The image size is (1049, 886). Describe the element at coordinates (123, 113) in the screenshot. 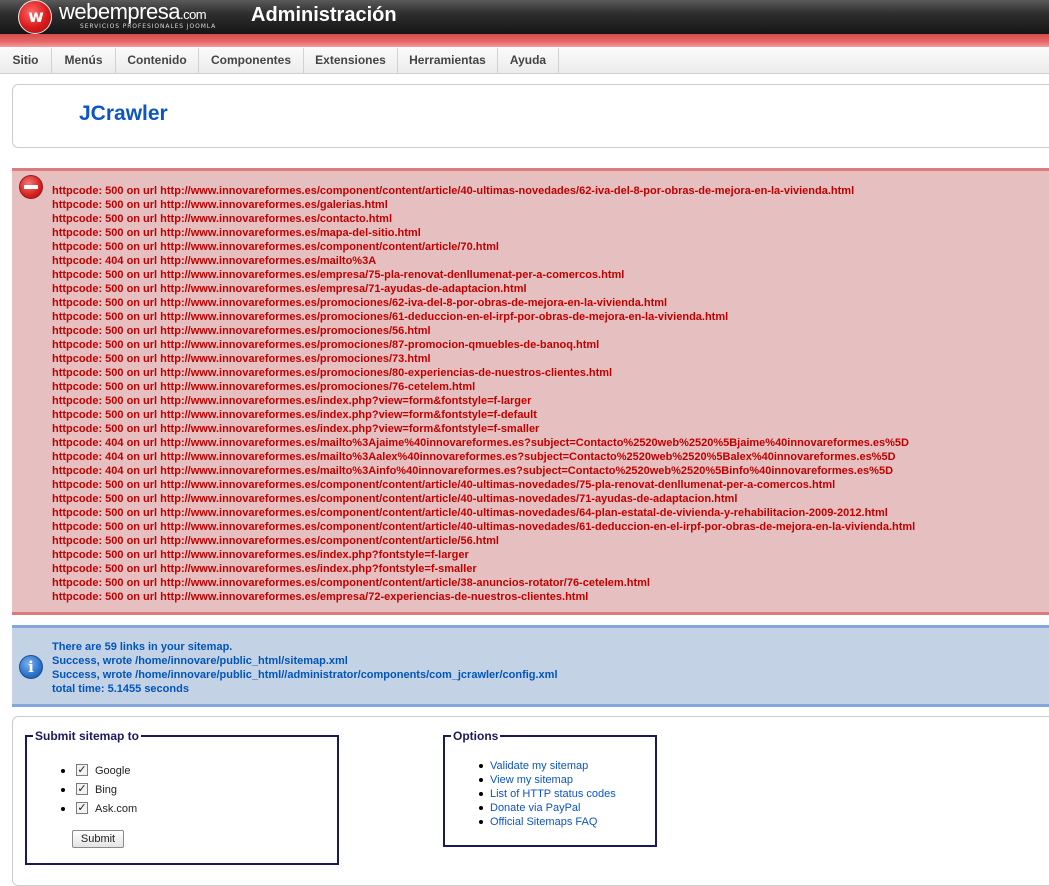

I see `page-title: JCrawler` at that location.